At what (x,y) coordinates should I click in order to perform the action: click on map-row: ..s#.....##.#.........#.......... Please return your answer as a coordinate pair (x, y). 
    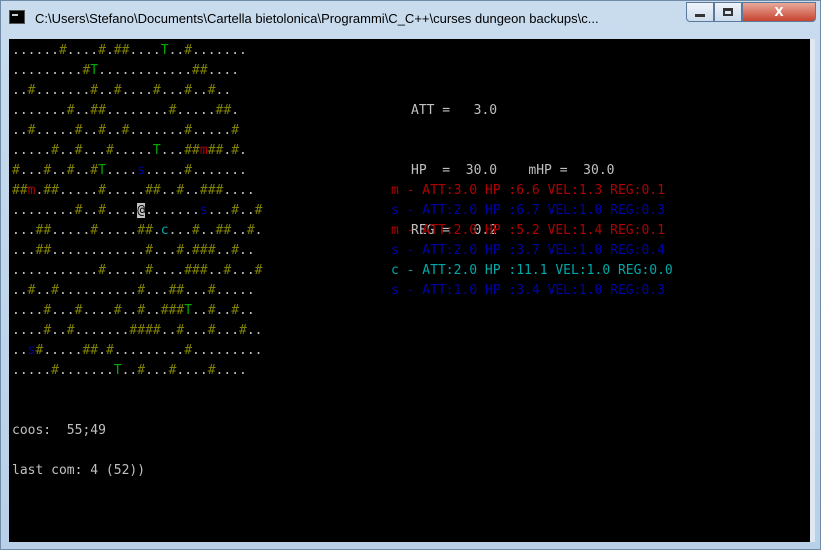
    Looking at the image, I should click on (137, 350).